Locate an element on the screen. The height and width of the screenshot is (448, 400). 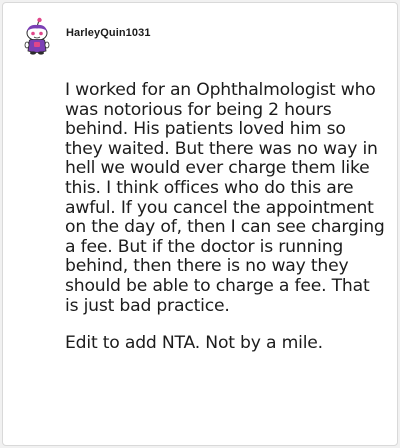
comment-paragraph: Edit to add NTA. Not by a mile. is located at coordinates (194, 343).